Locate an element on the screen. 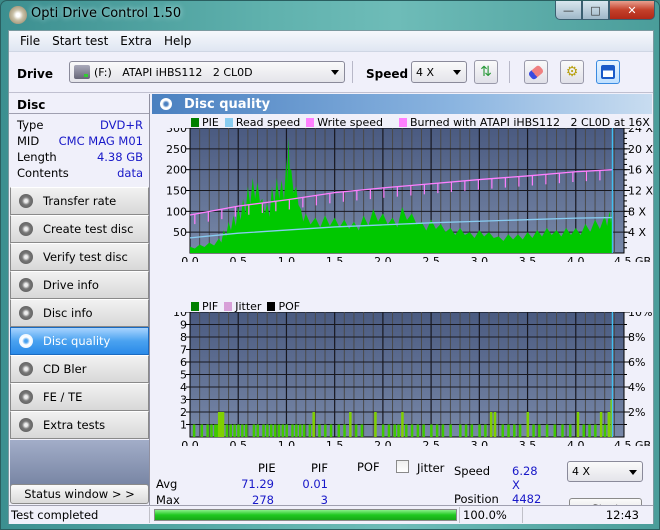 Image resolution: width=660 pixels, height=530 pixels. nav-transfer-rate: Transfer rate is located at coordinates (79, 201).